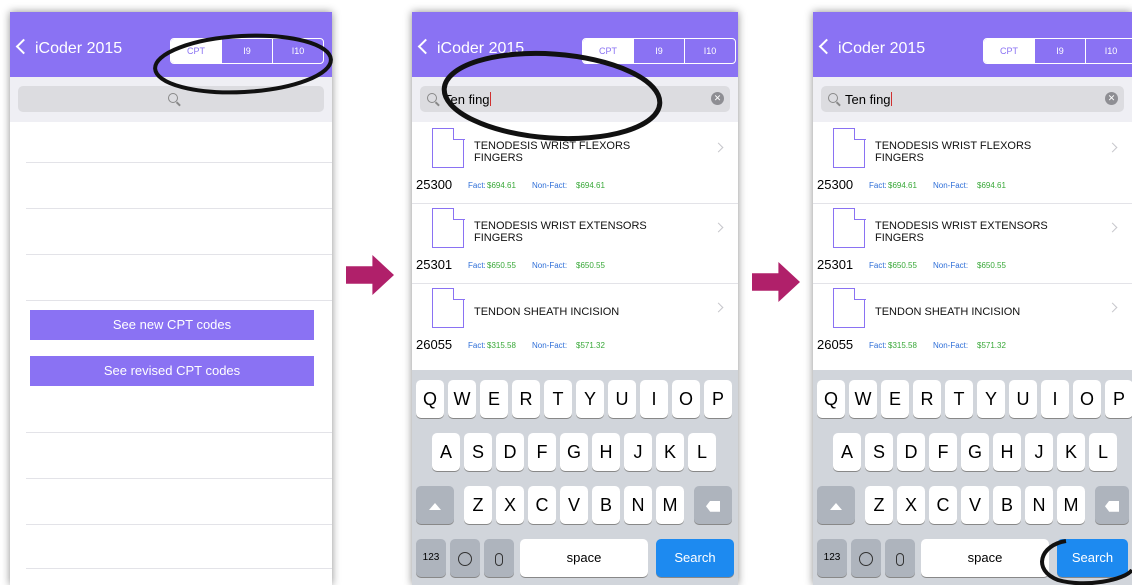  I want to click on microphone-icon, so click(499, 559).